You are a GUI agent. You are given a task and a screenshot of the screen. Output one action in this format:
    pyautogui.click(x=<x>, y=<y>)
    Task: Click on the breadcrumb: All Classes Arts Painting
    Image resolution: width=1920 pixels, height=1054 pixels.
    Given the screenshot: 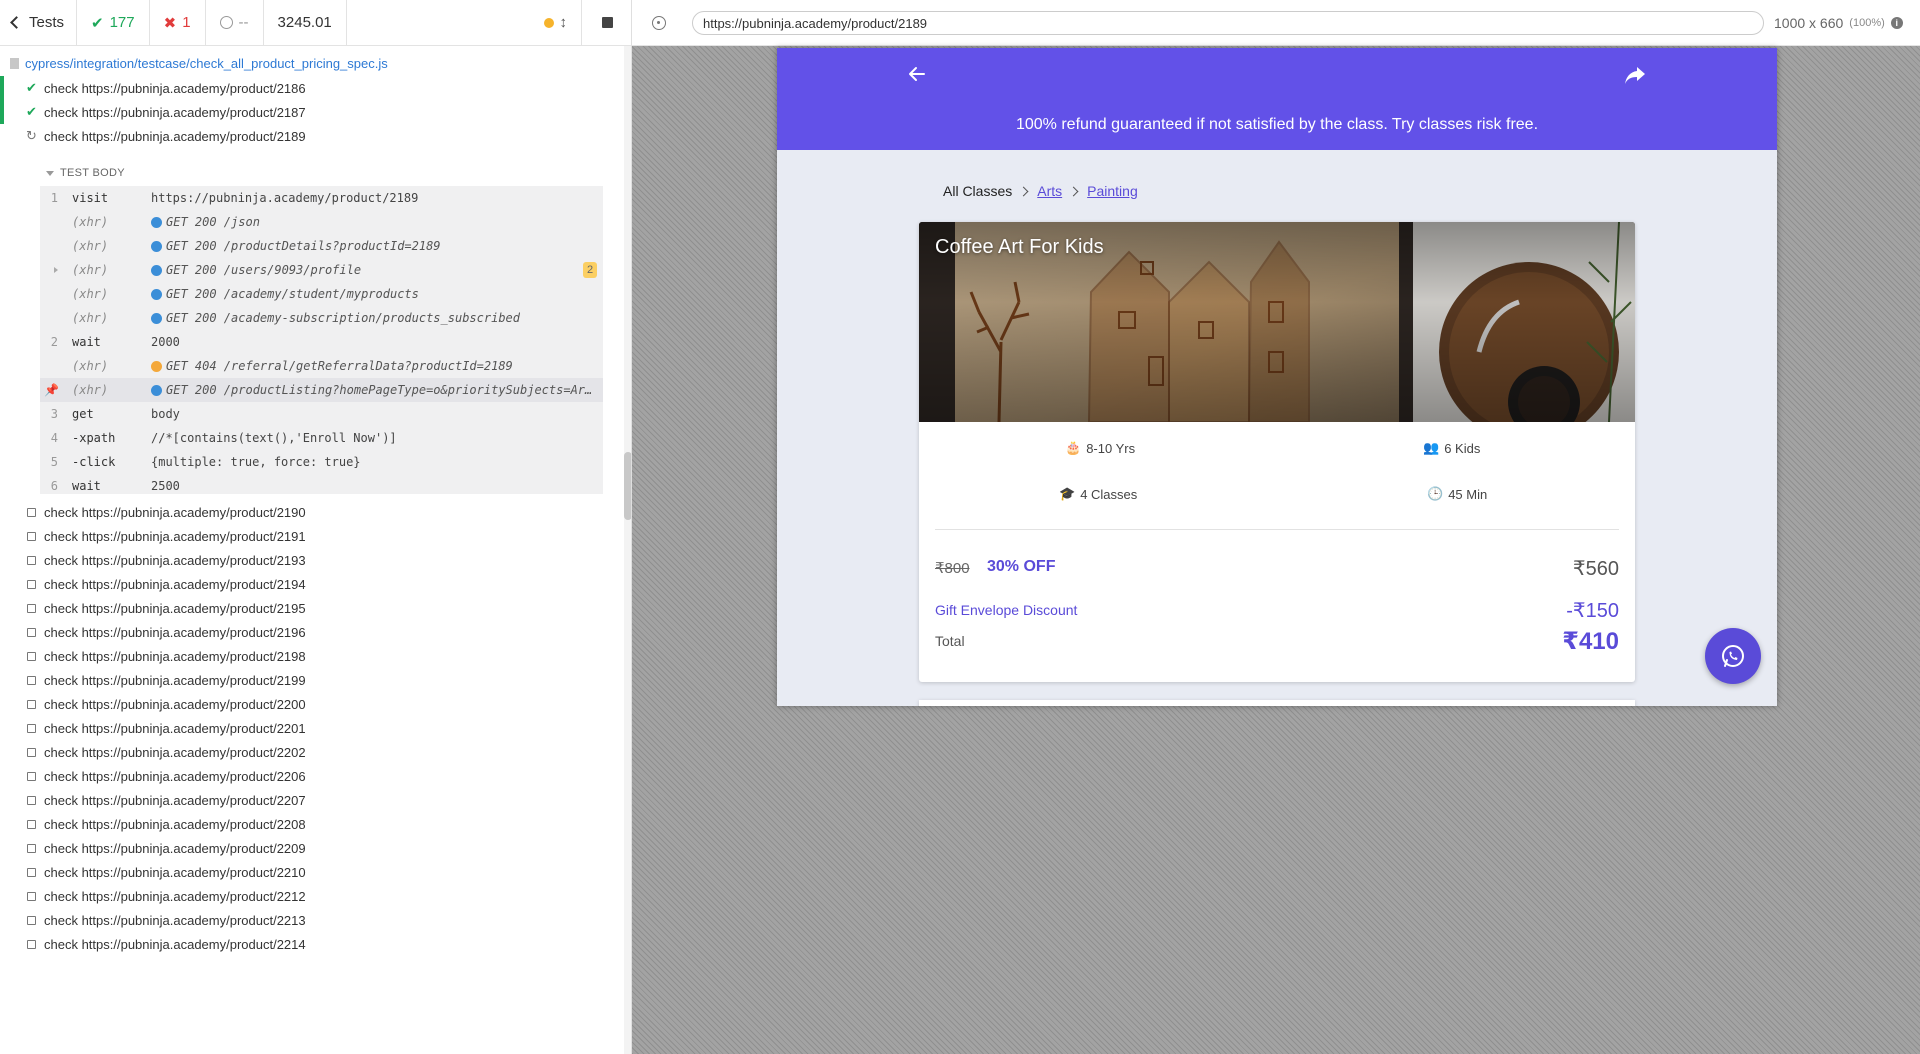 What is the action you would take?
    pyautogui.click(x=1040, y=191)
    